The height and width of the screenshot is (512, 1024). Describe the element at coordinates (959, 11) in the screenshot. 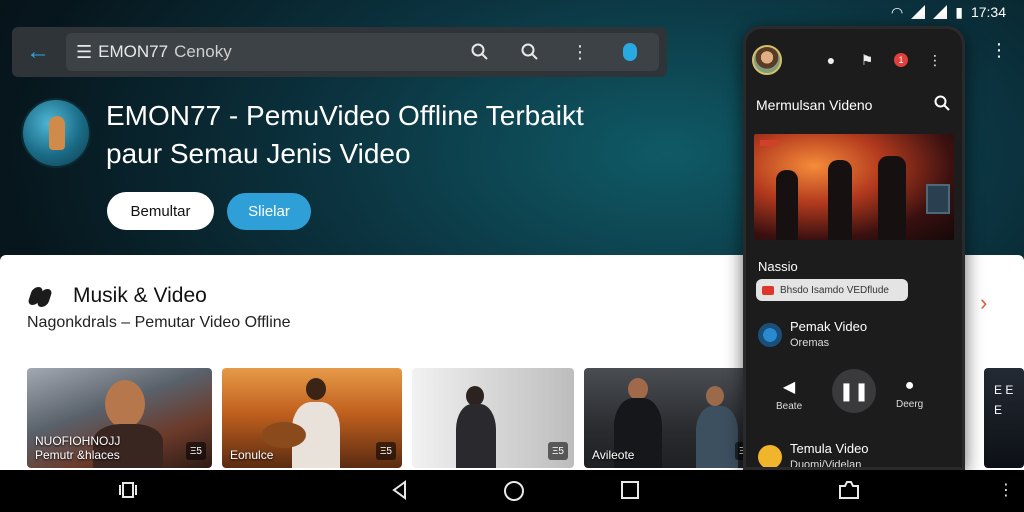

I see `battery-icon: ▮` at that location.